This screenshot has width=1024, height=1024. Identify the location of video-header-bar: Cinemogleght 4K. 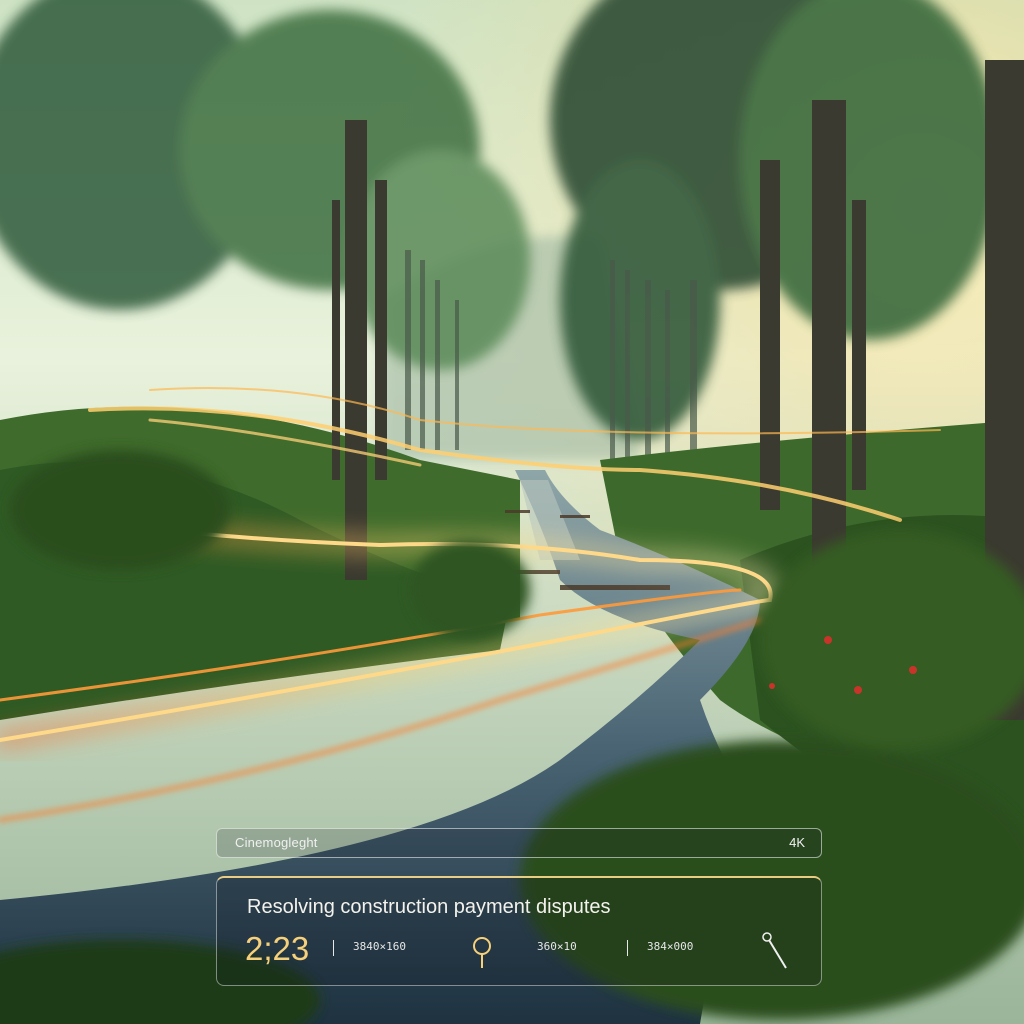
(519, 843).